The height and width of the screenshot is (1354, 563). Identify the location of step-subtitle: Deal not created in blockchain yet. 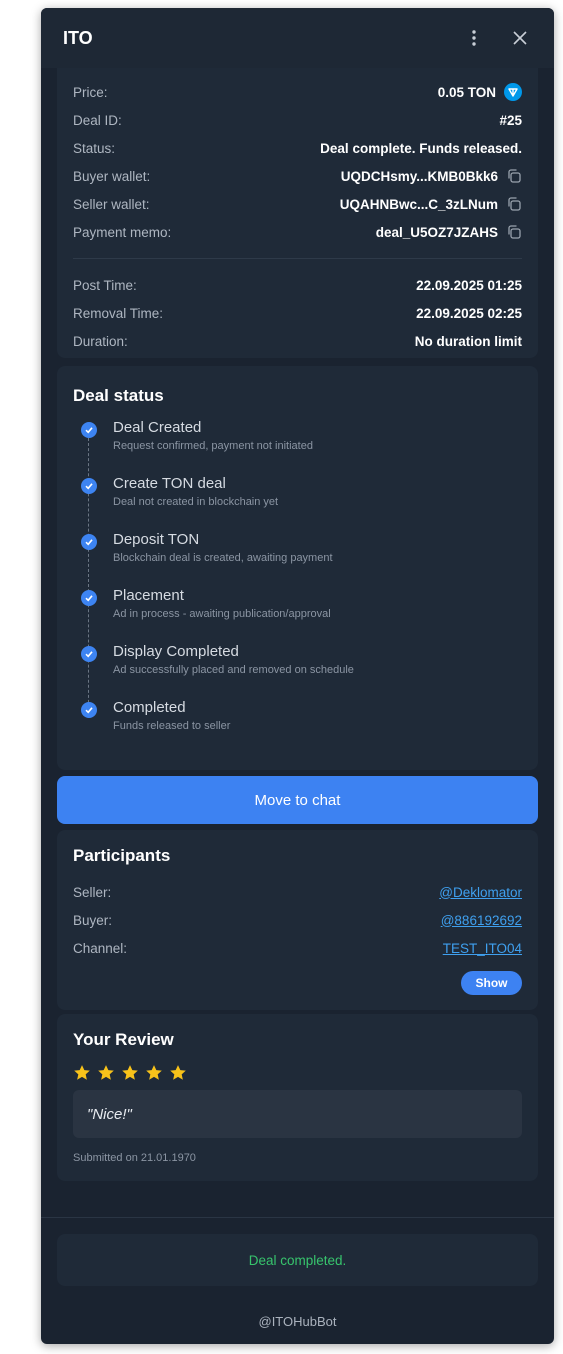
(196, 502).